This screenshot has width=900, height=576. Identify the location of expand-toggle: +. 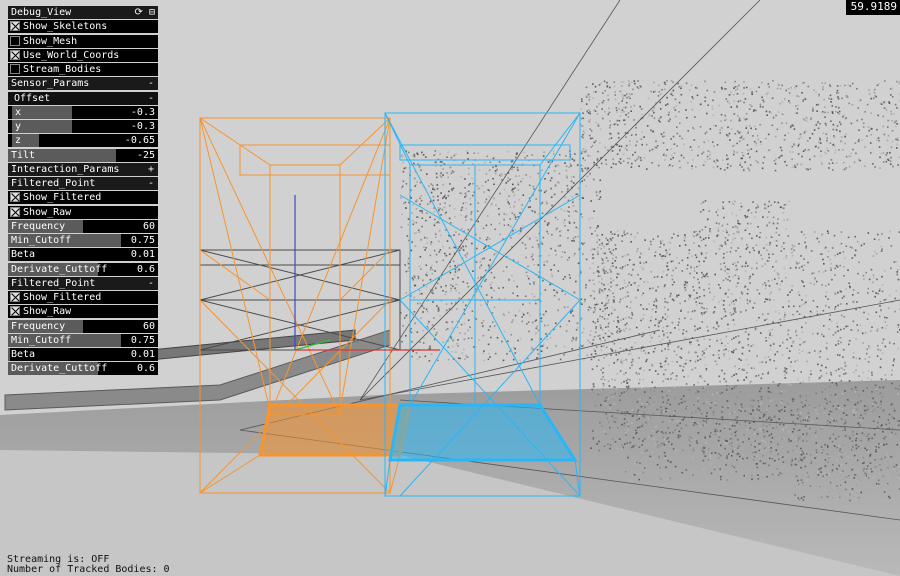
(151, 169).